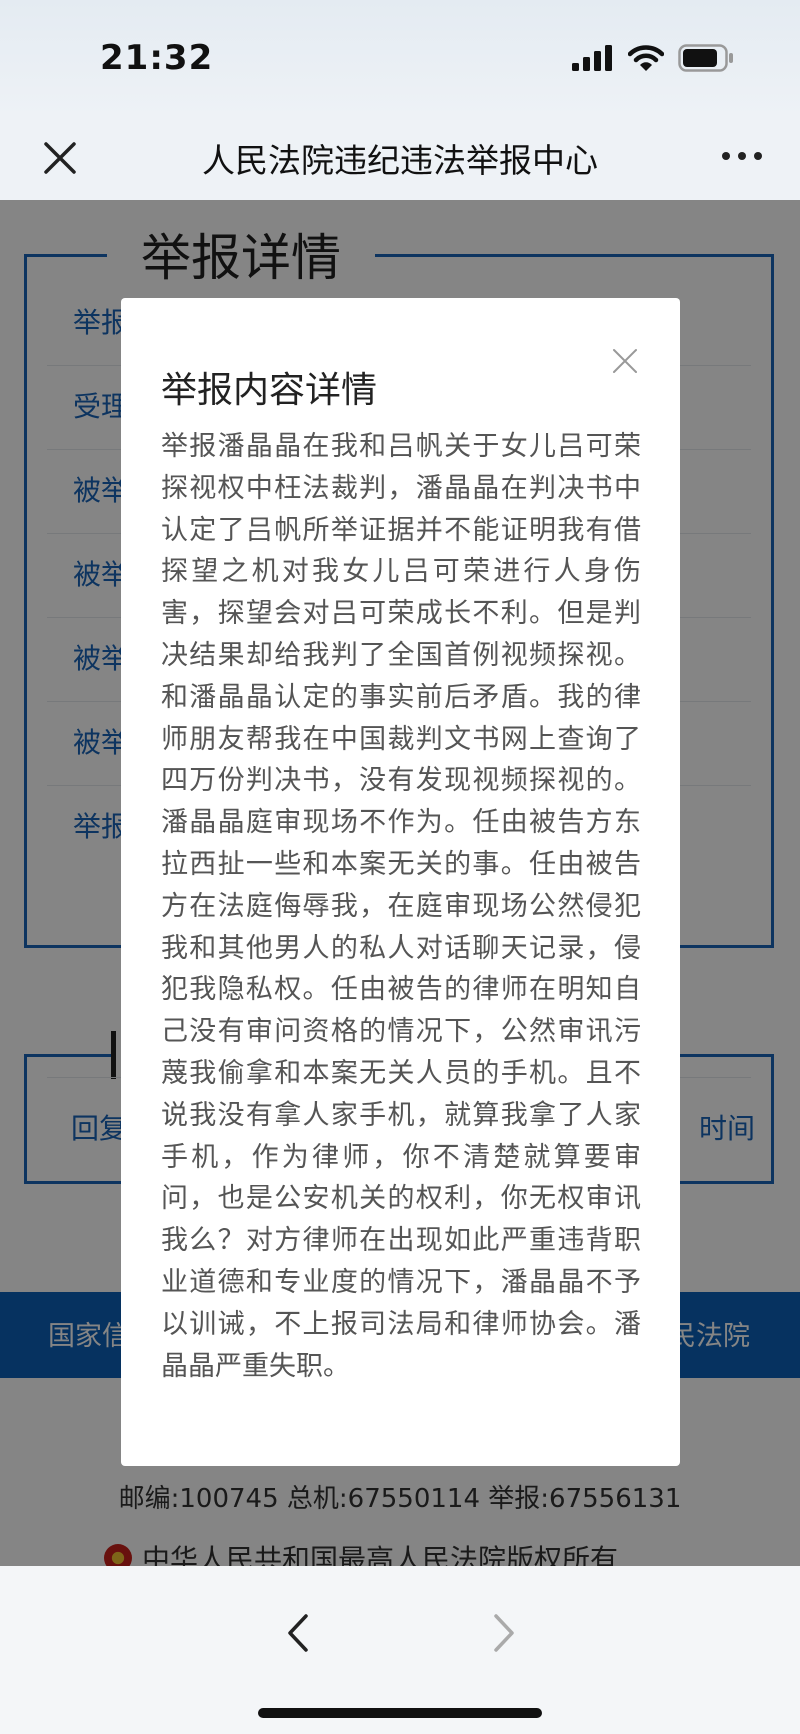  Describe the element at coordinates (504, 1633) in the screenshot. I see `chevron-right-icon` at that location.